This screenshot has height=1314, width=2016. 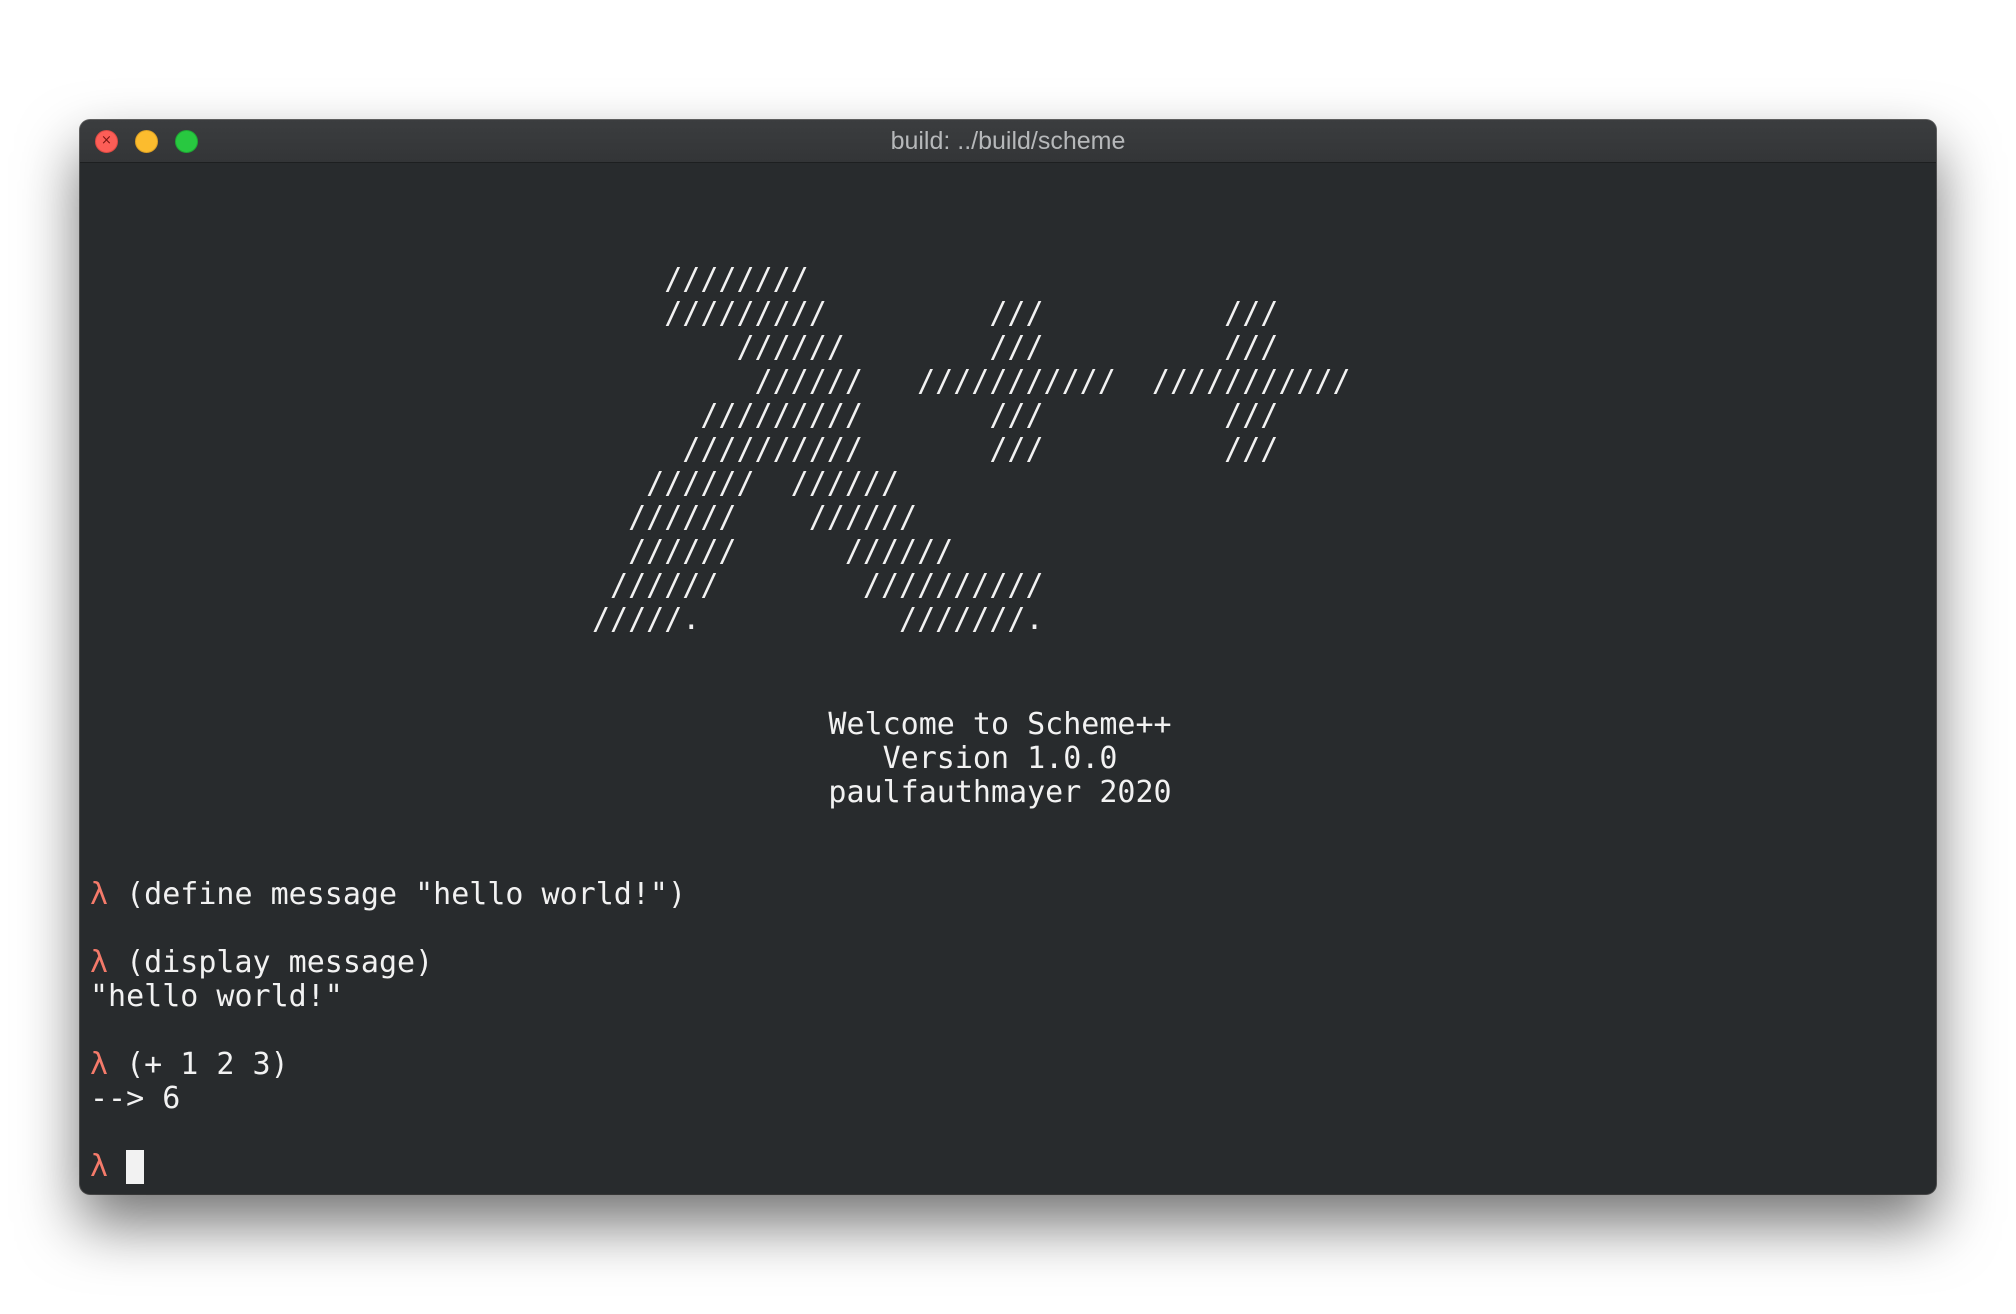 I want to click on author-text: paulfauthmayer 2020, so click(x=1000, y=792).